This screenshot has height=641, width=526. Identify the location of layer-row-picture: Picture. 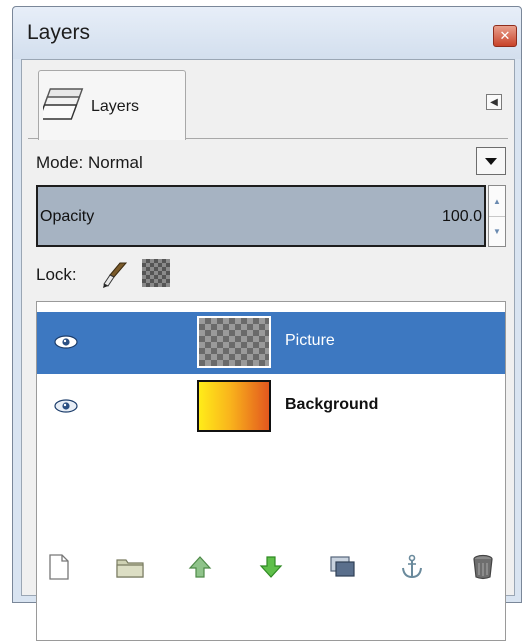
(271, 343).